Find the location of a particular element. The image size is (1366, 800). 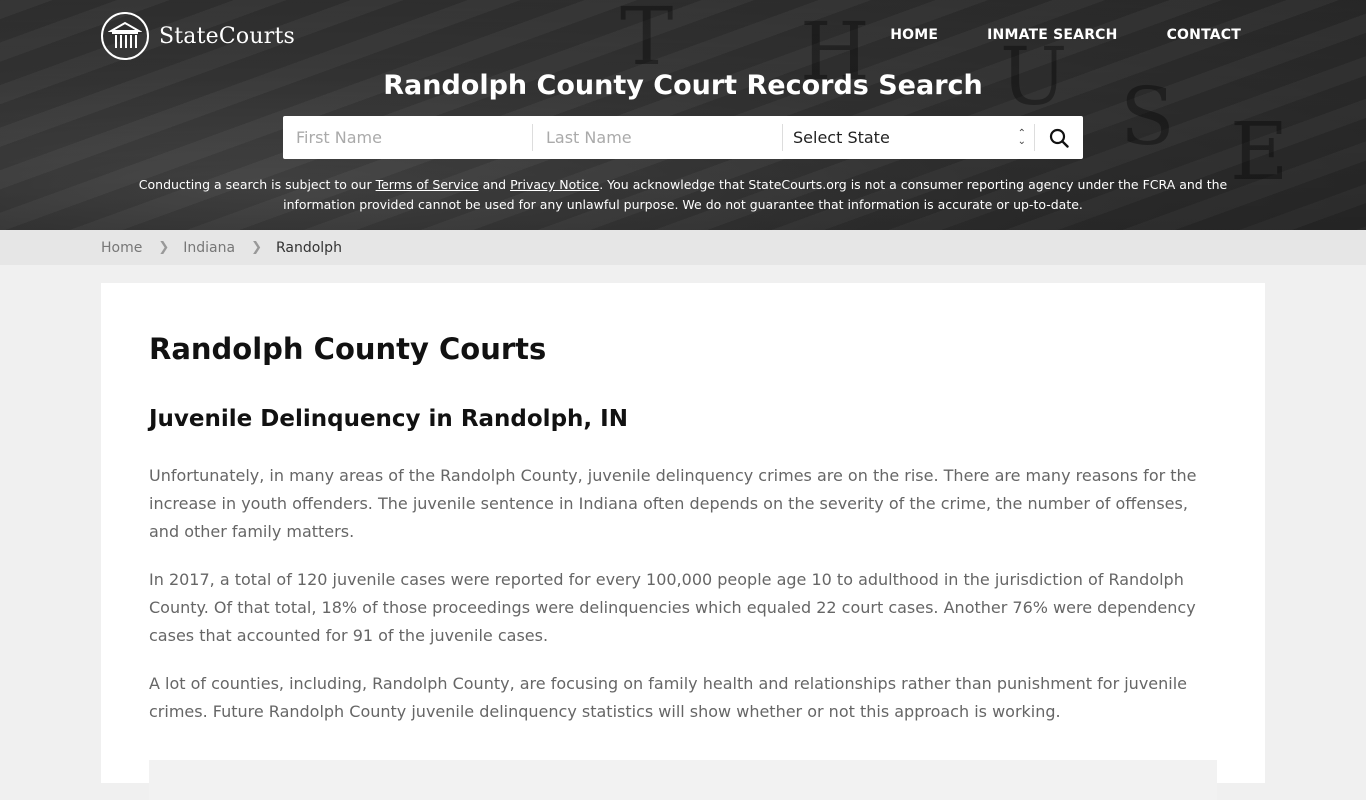

search-title: Randolph County Court Records Search is located at coordinates (683, 85).